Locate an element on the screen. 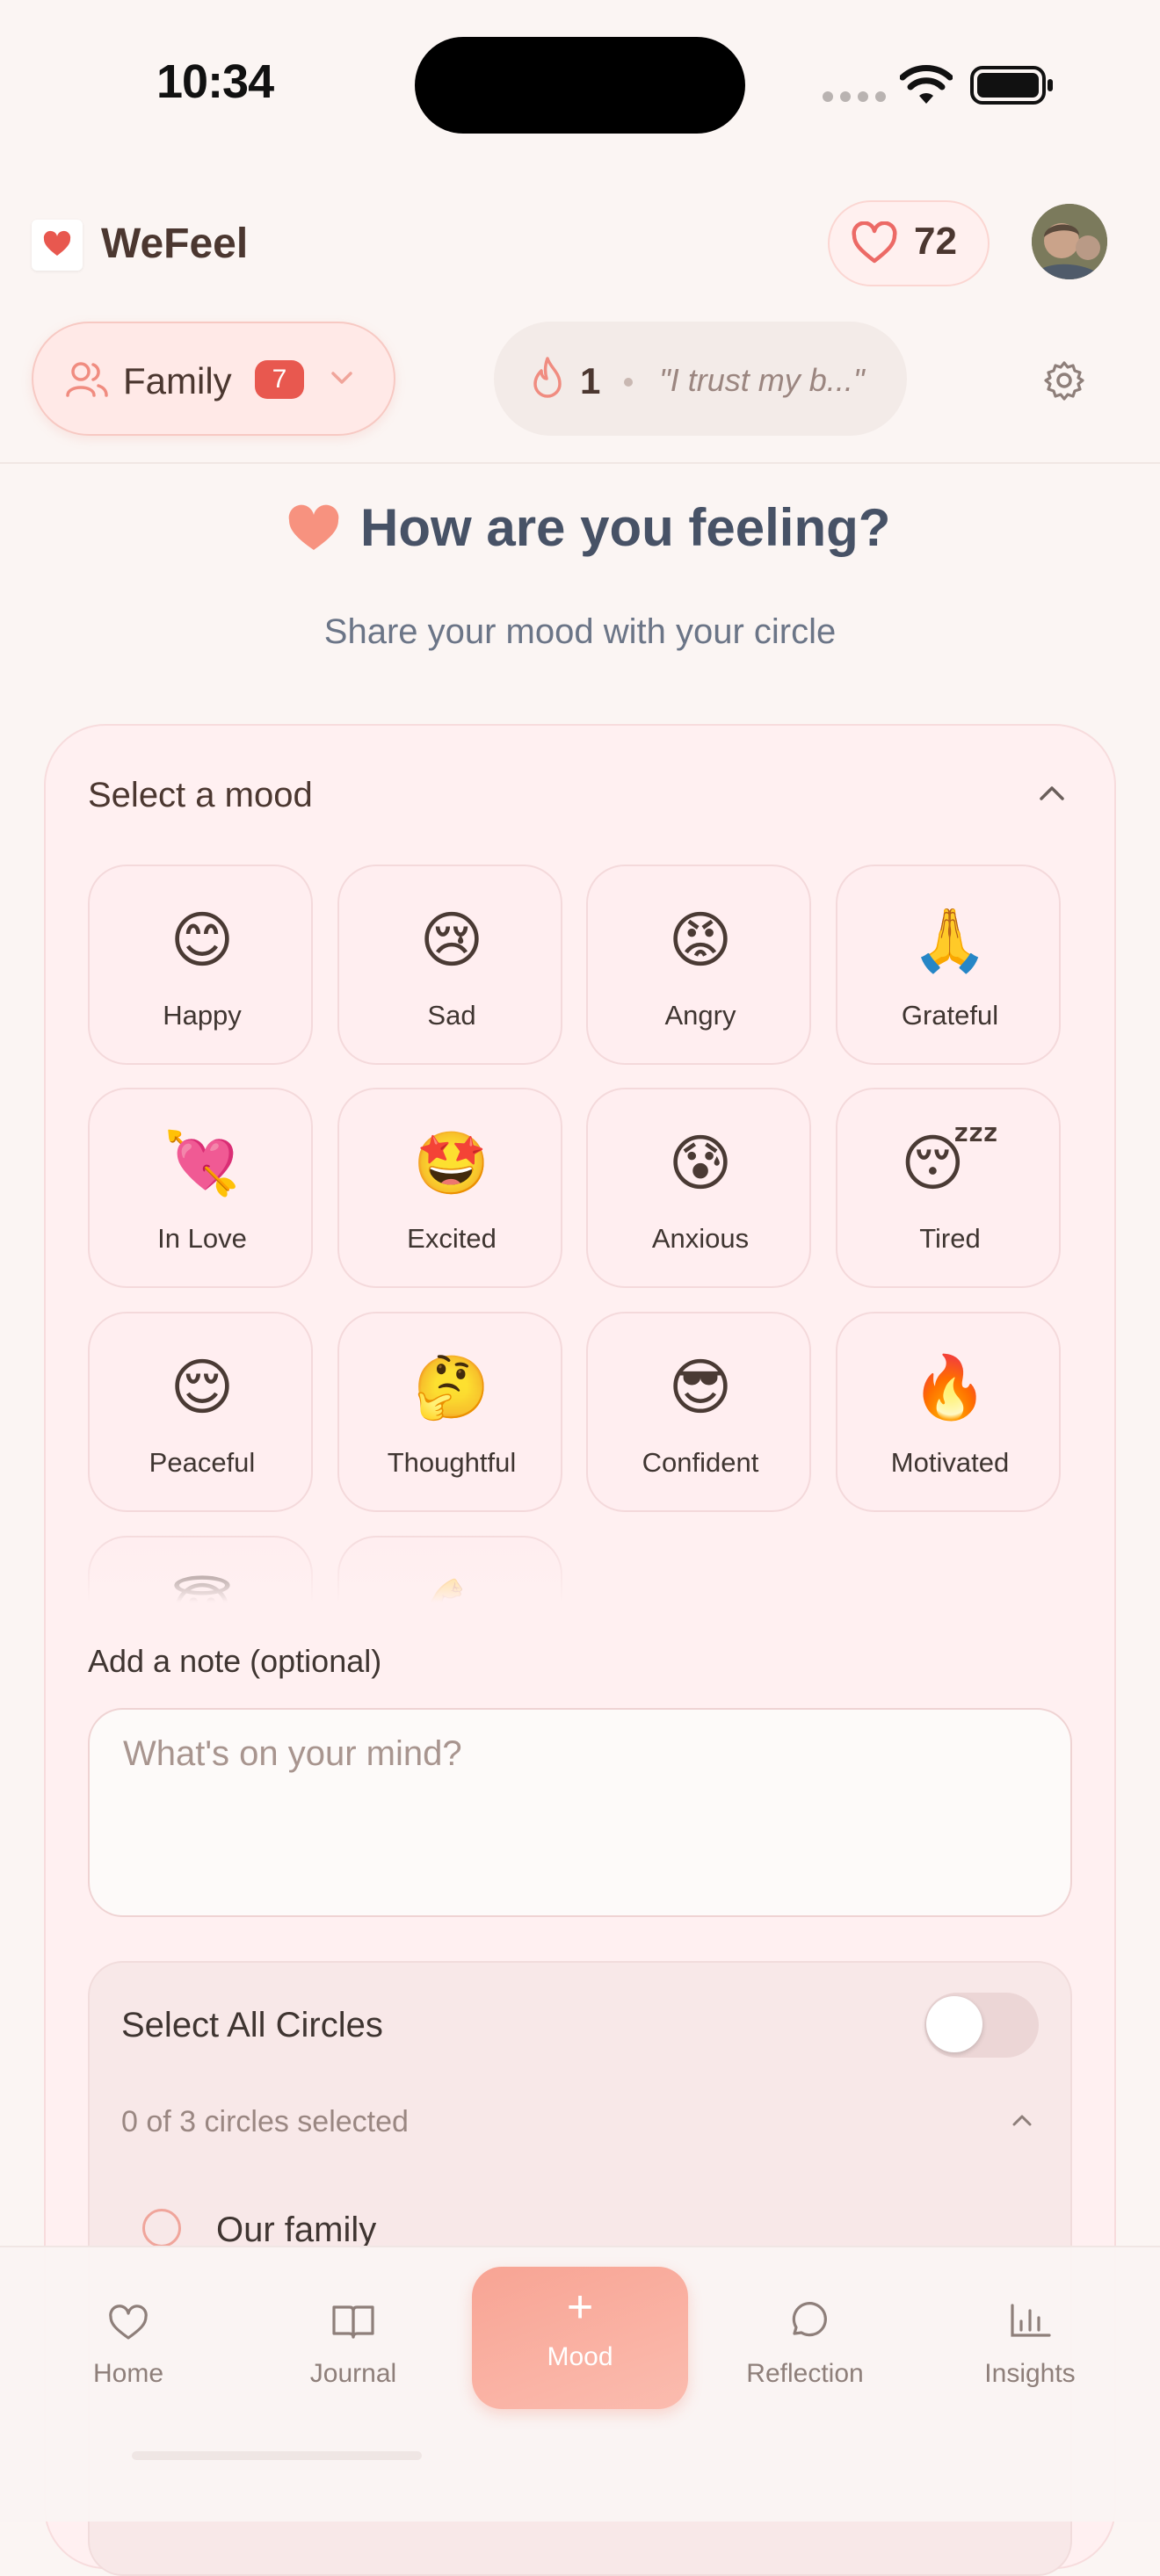 Image resolution: width=1160 pixels, height=2576 pixels. chevron-up-icon is located at coordinates (1052, 793).